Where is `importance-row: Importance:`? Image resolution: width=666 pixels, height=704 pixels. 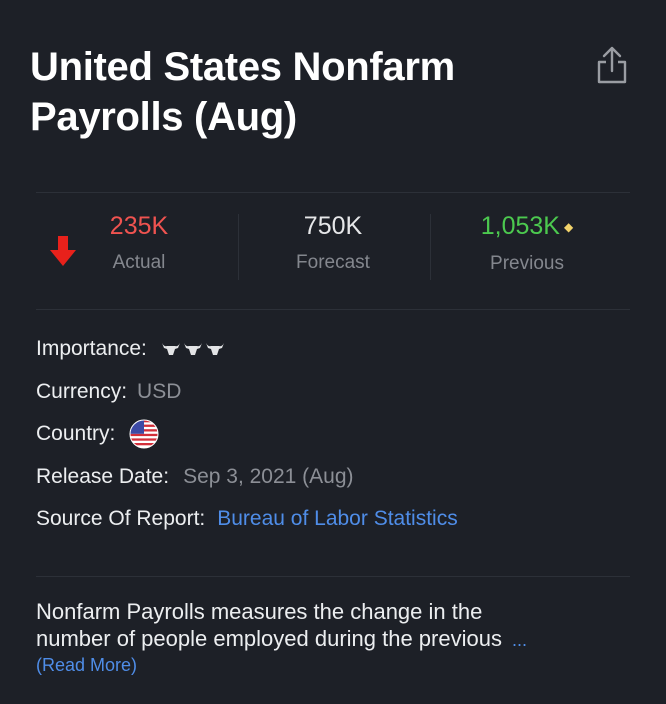 importance-row: Importance: is located at coordinates (247, 349).